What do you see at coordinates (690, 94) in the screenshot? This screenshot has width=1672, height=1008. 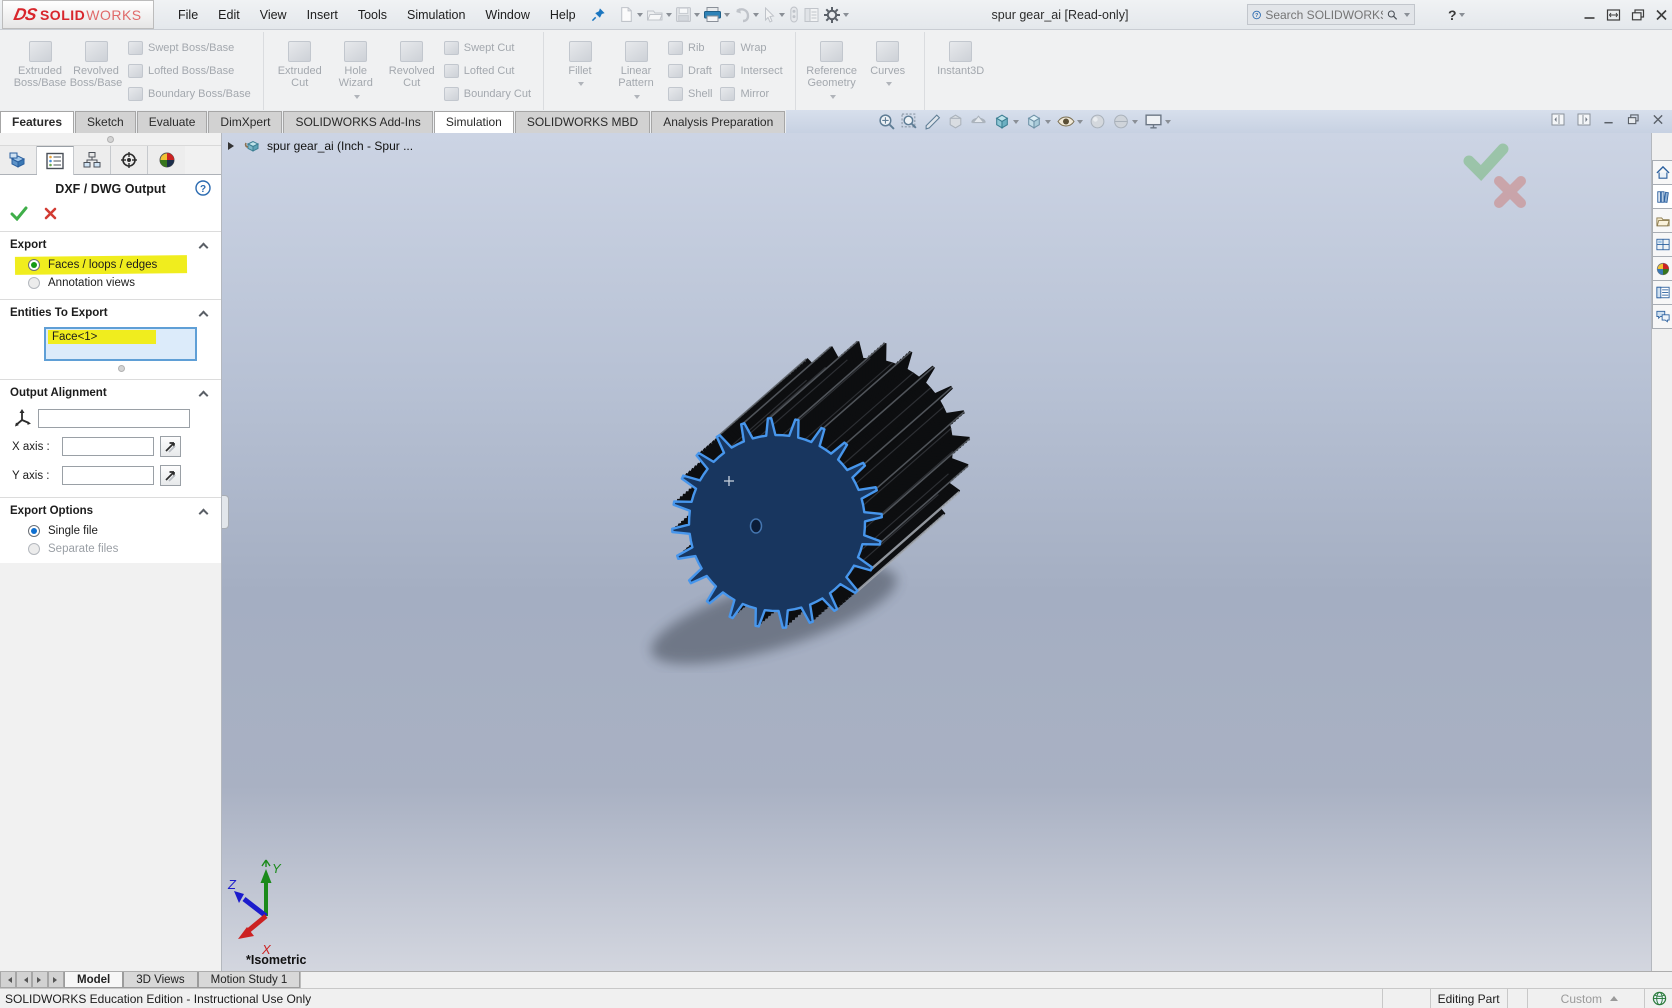 I see `shell-button: Shell` at bounding box center [690, 94].